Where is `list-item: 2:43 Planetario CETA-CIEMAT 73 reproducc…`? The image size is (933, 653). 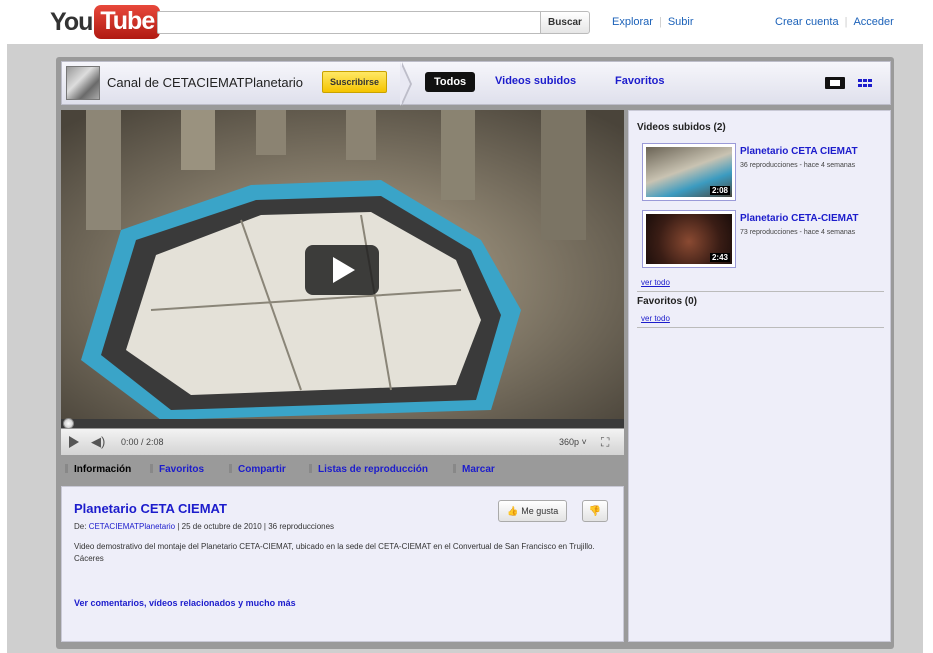
list-item: 2:43 Planetario CETA-CIEMAT 73 reproducc… is located at coordinates (762, 240).